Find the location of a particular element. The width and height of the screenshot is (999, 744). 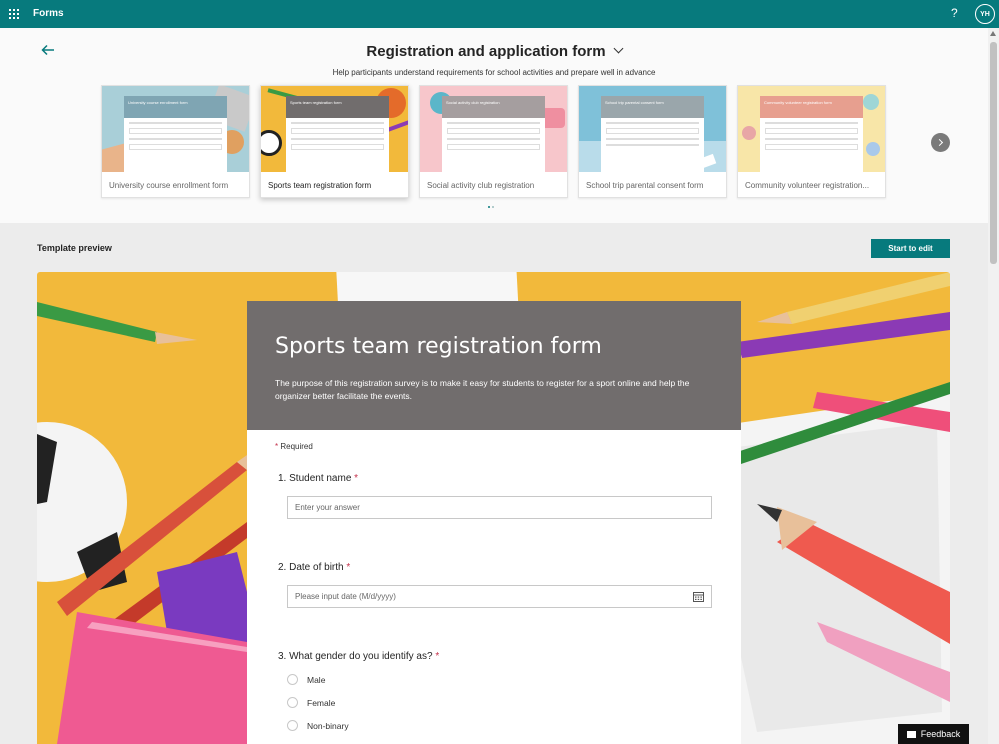

required-note: * Required is located at coordinates (294, 446).